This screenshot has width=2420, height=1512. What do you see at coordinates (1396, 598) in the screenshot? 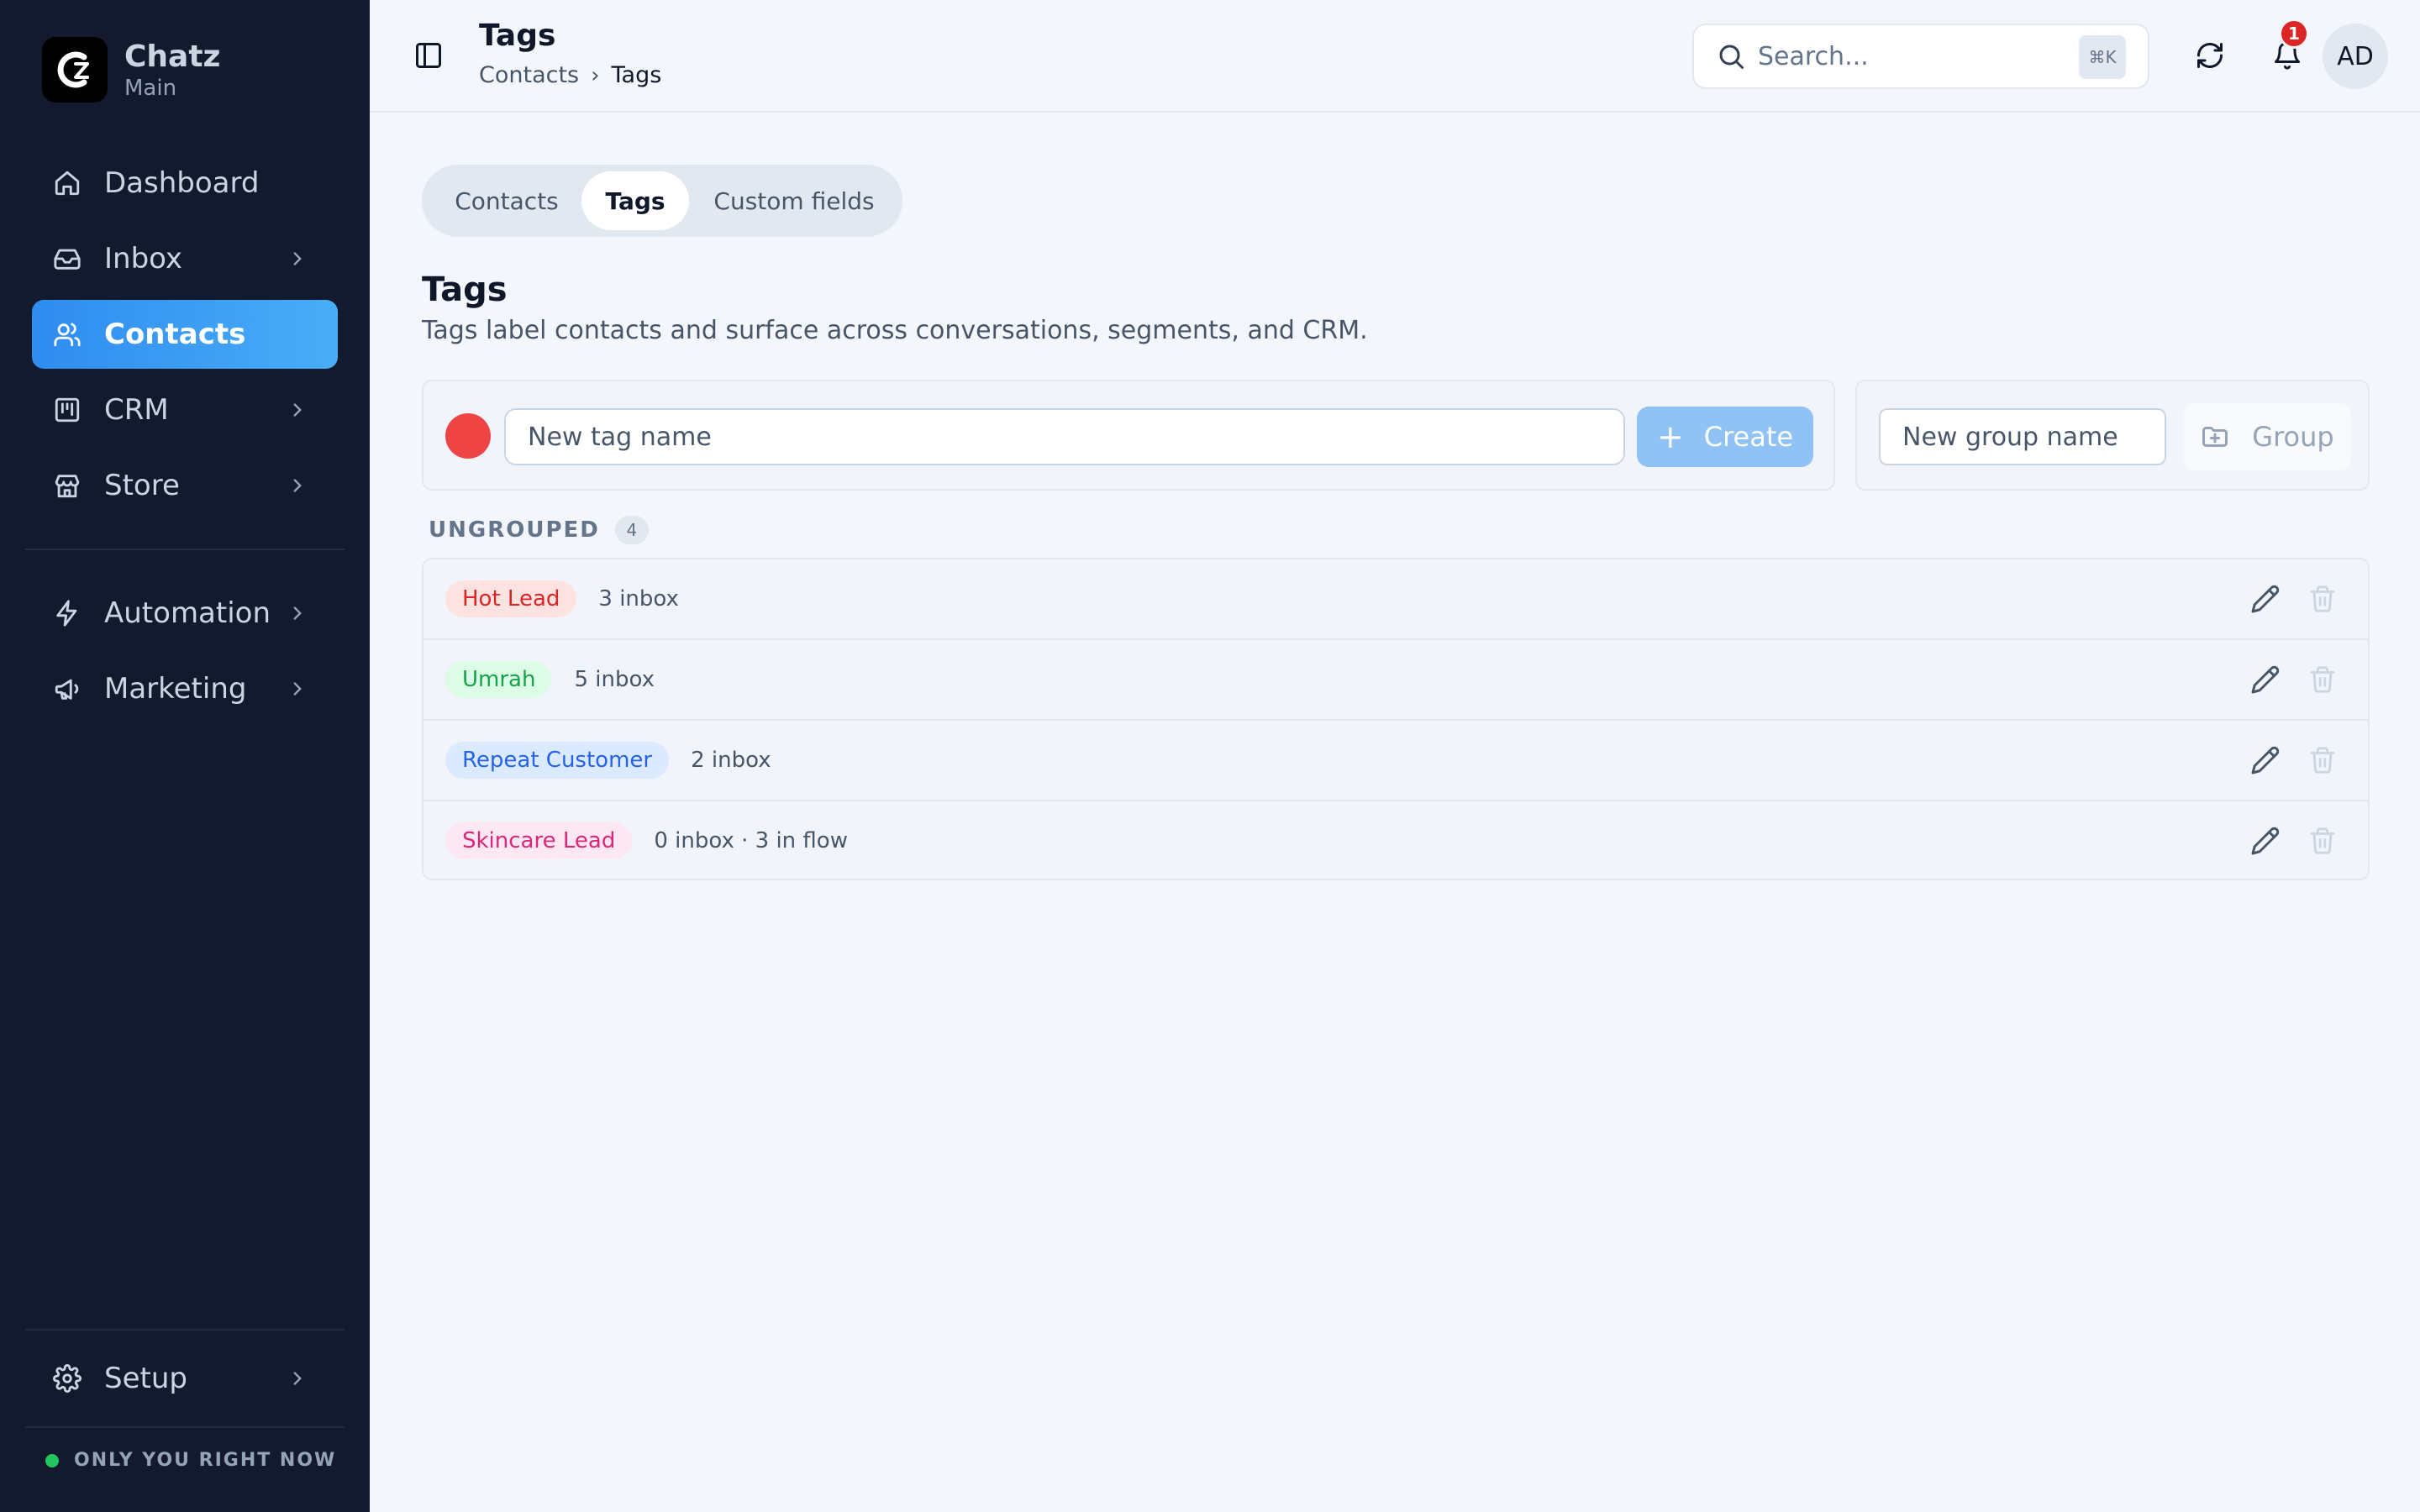
I see `tag-row: Hot Lead 3 inbox` at bounding box center [1396, 598].